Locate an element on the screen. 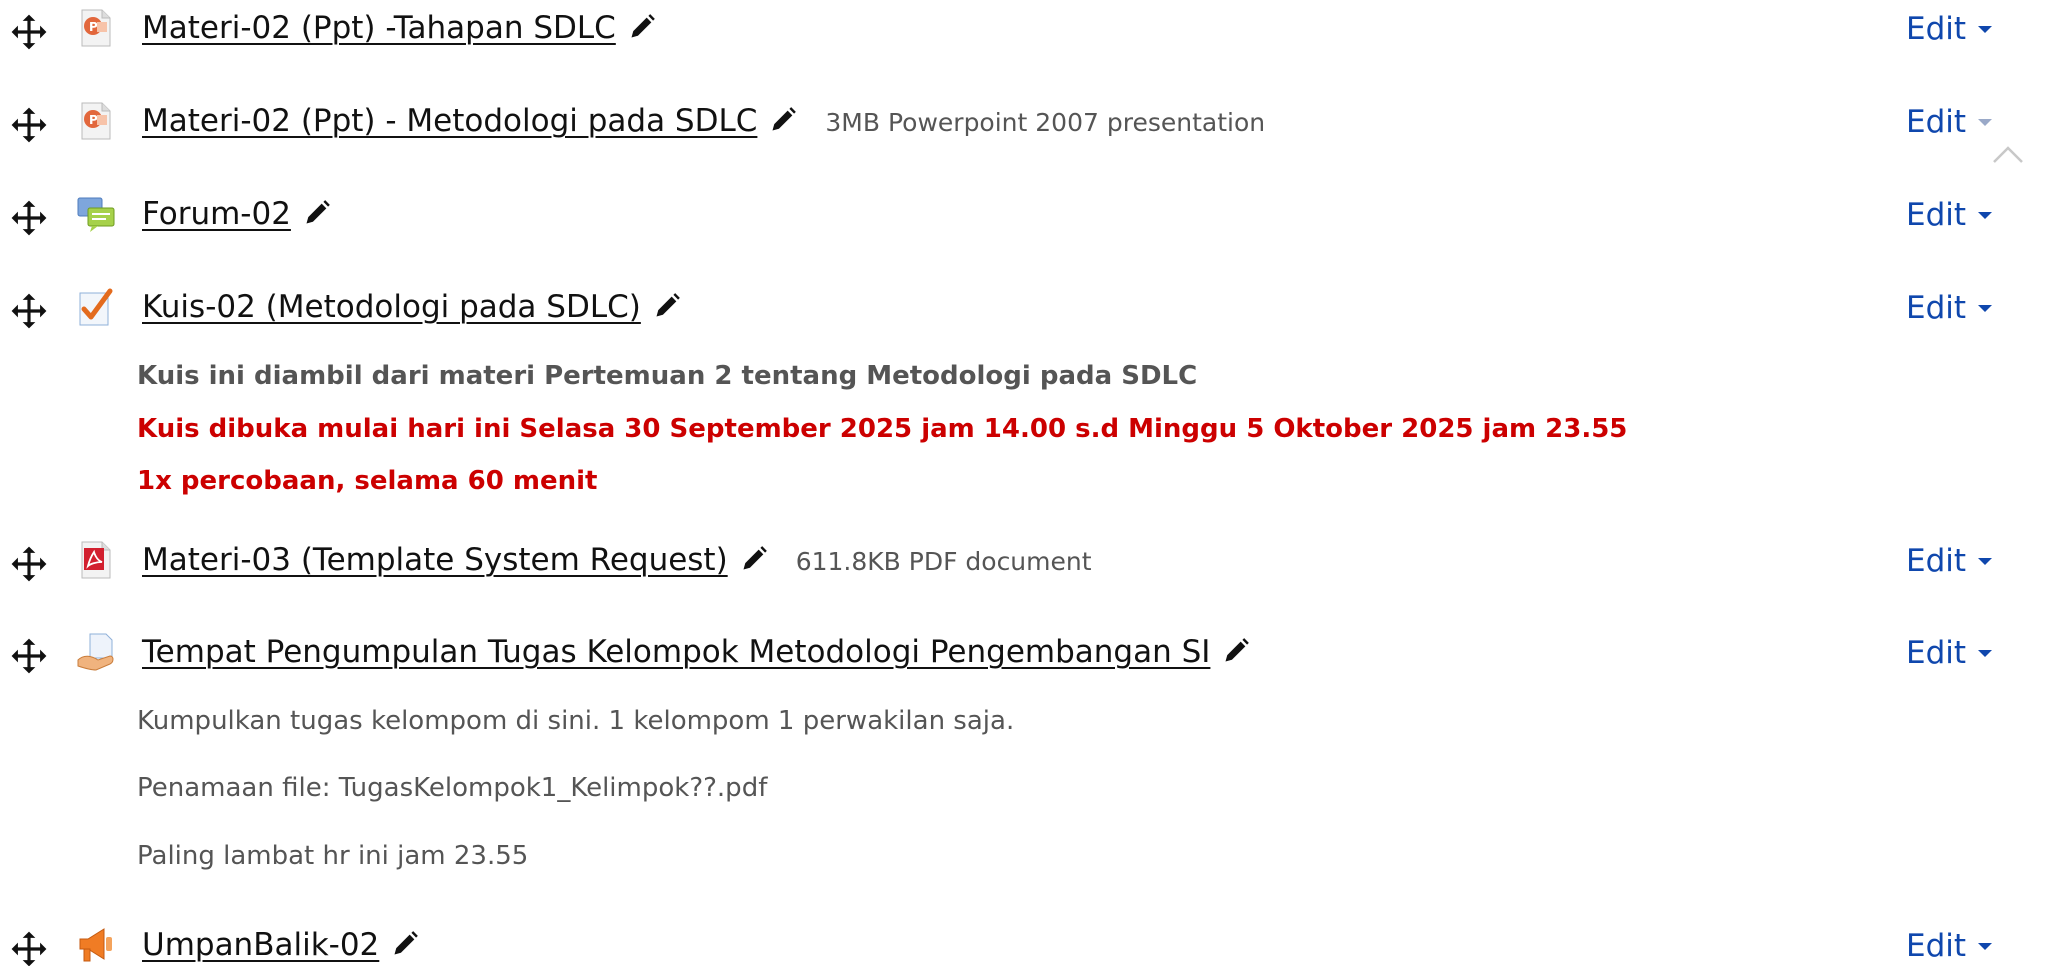  file-meta: 3MB Powerpoint 2007 presentation is located at coordinates (1045, 122).